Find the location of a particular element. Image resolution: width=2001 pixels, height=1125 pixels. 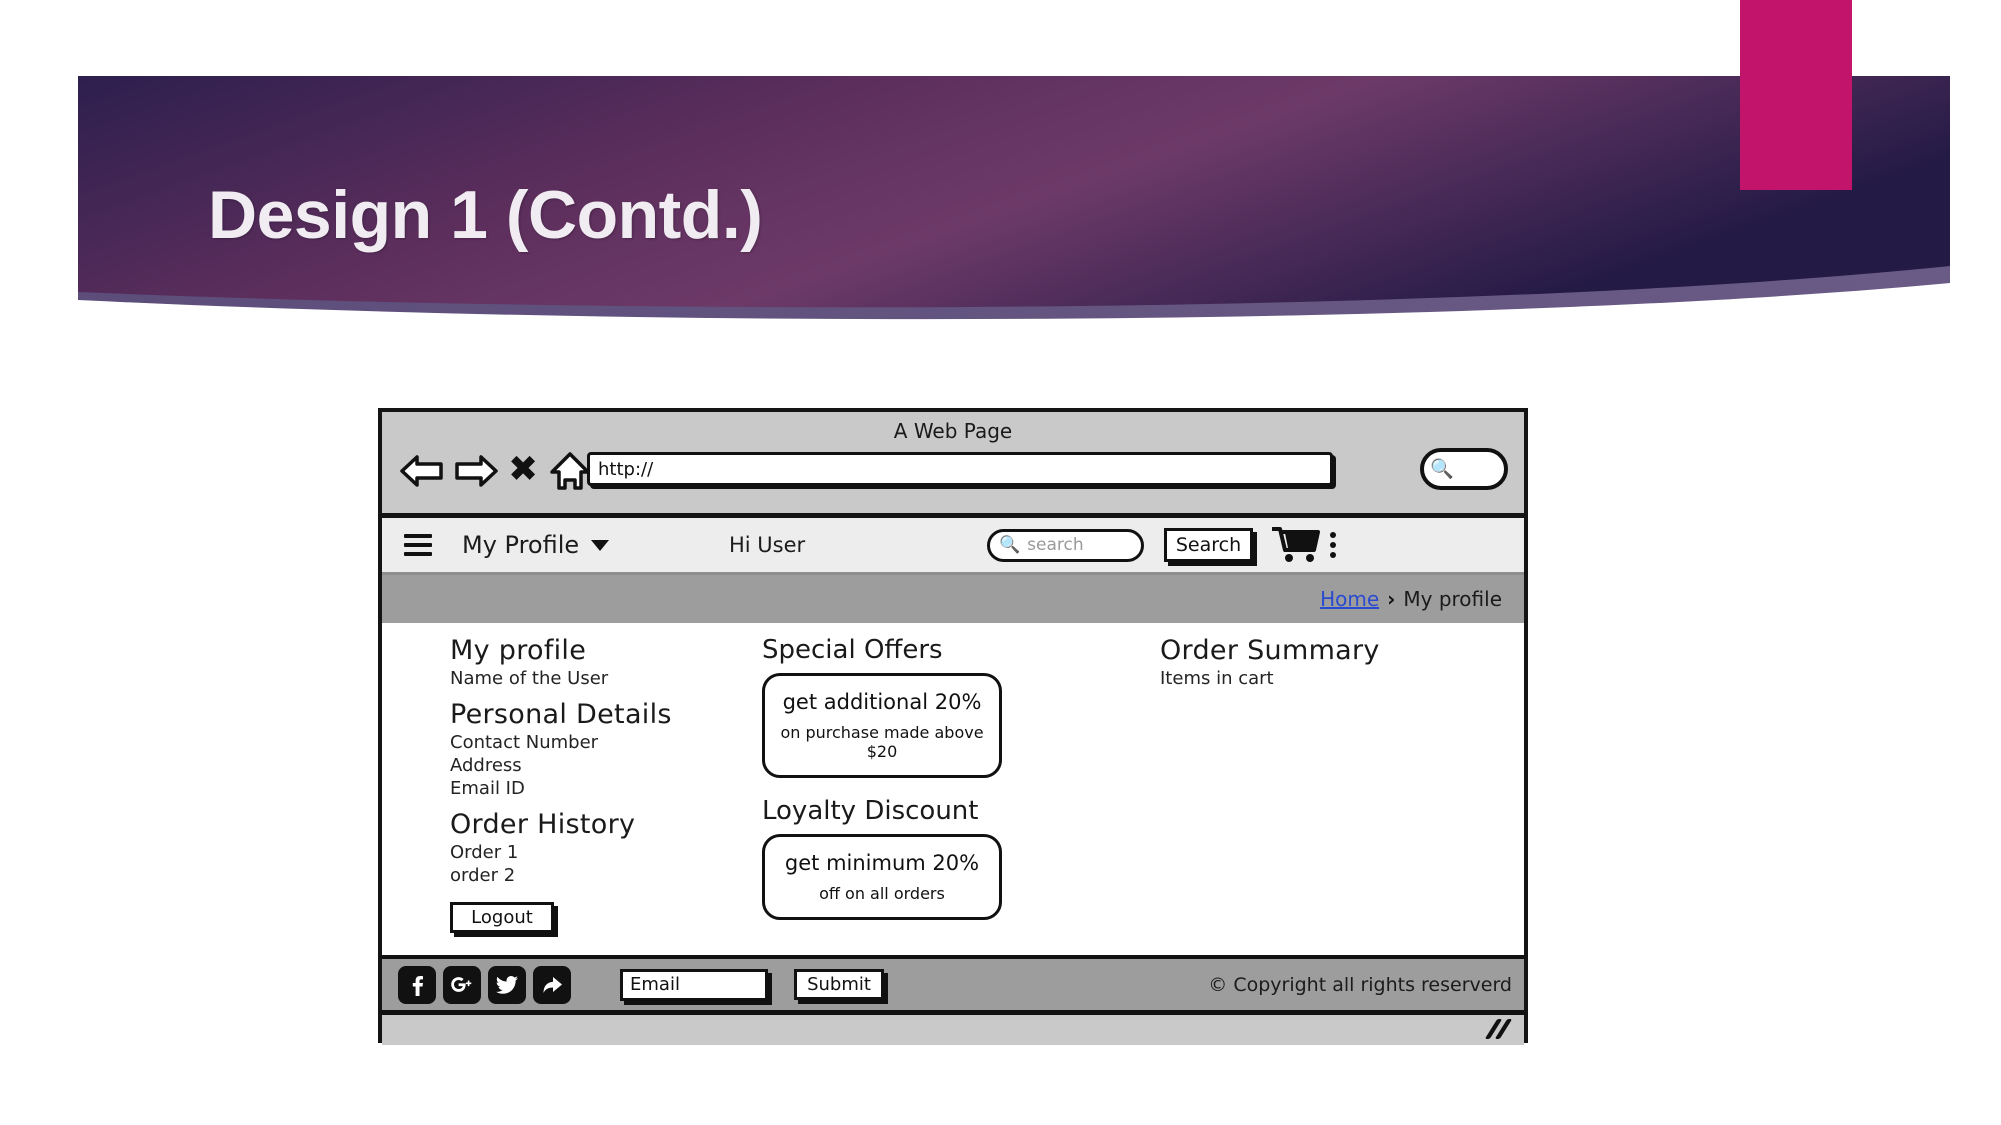

order-history-heading: Order History is located at coordinates (543, 824).